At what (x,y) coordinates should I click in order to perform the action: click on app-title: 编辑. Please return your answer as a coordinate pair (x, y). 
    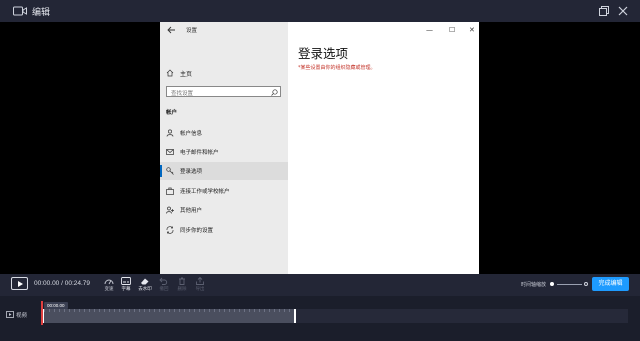
    Looking at the image, I should click on (41, 12).